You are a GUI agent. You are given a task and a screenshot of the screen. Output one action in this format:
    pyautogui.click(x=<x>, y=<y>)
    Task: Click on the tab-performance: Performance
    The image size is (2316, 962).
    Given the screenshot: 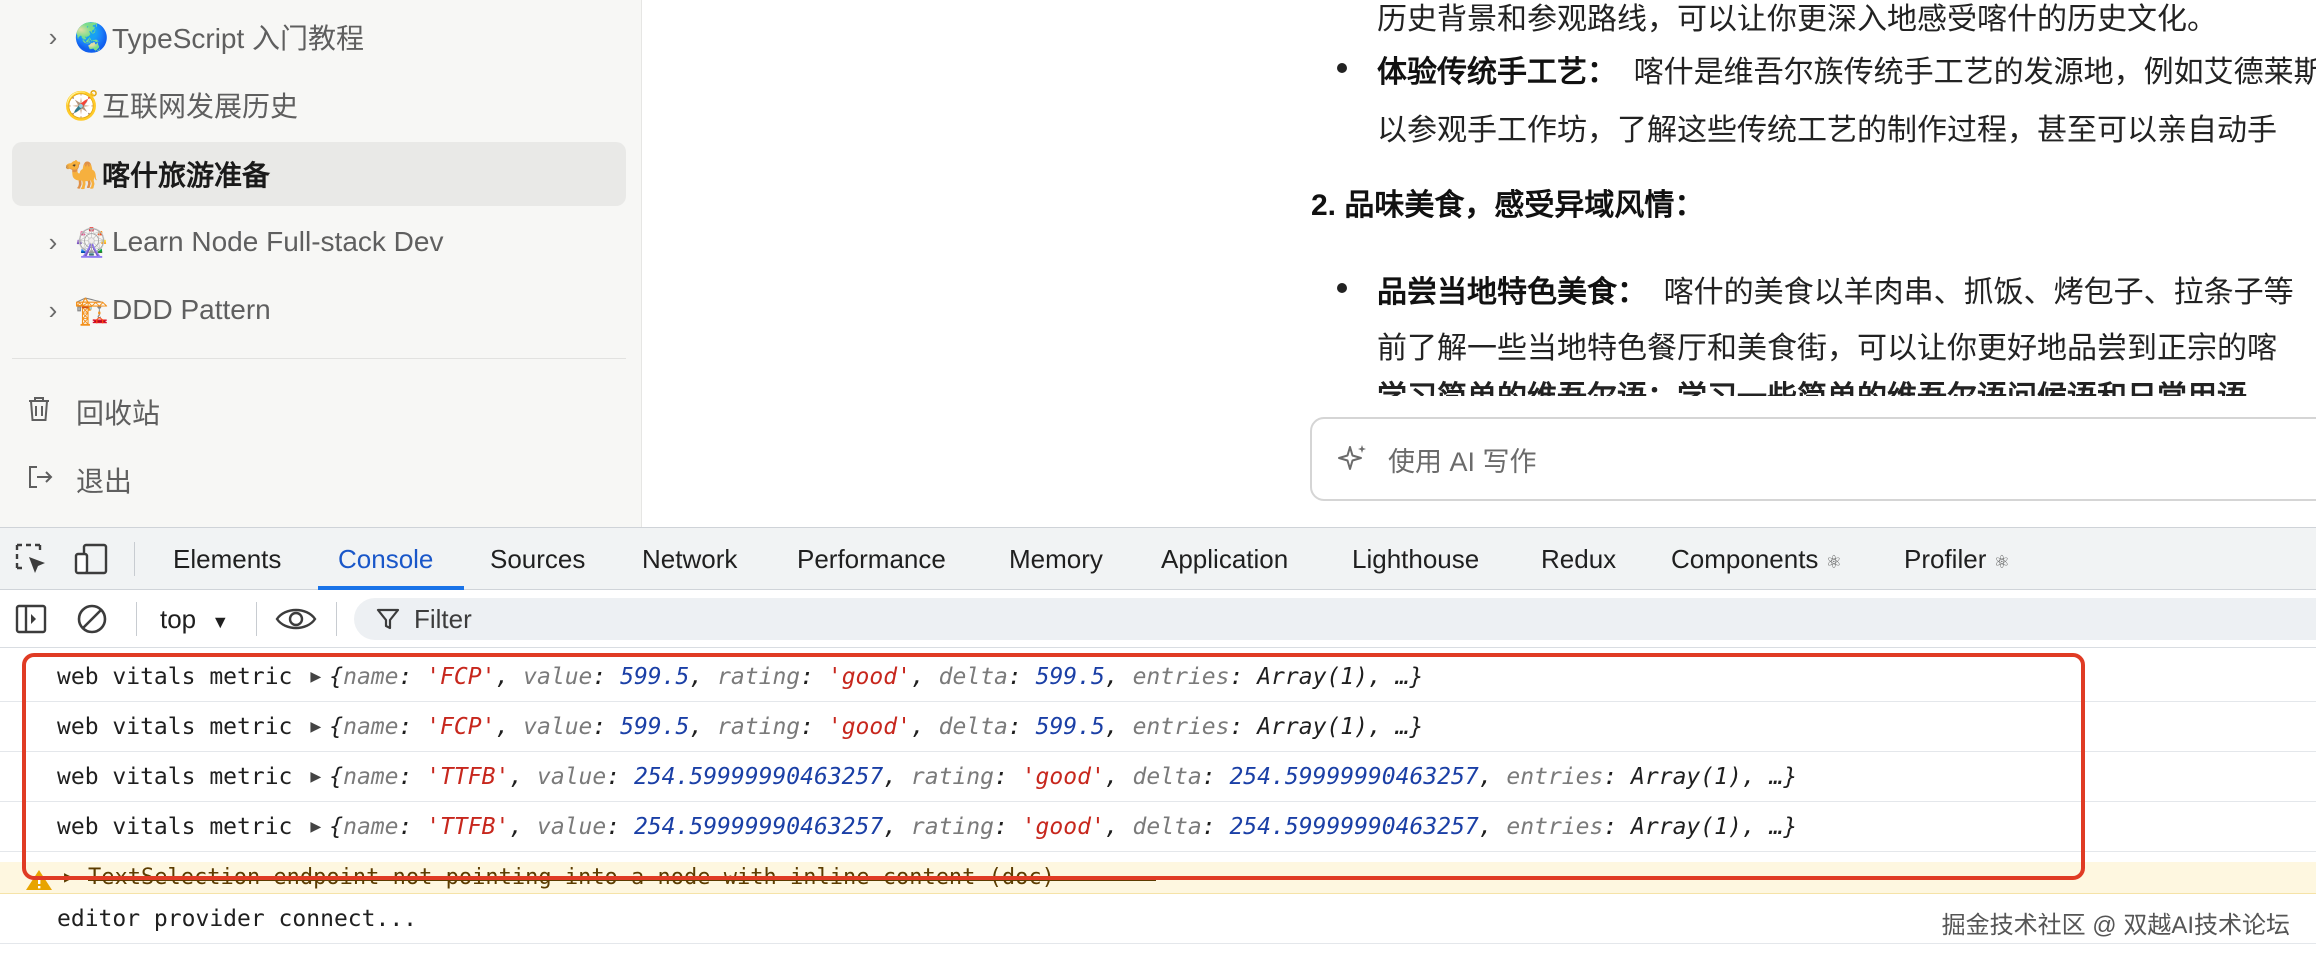 What is the action you would take?
    pyautogui.click(x=871, y=559)
    